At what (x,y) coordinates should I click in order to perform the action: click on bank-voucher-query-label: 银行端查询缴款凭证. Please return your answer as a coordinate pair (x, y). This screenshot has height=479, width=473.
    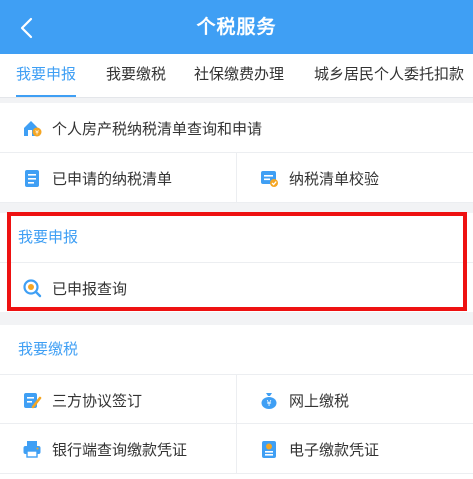
    Looking at the image, I should click on (120, 449).